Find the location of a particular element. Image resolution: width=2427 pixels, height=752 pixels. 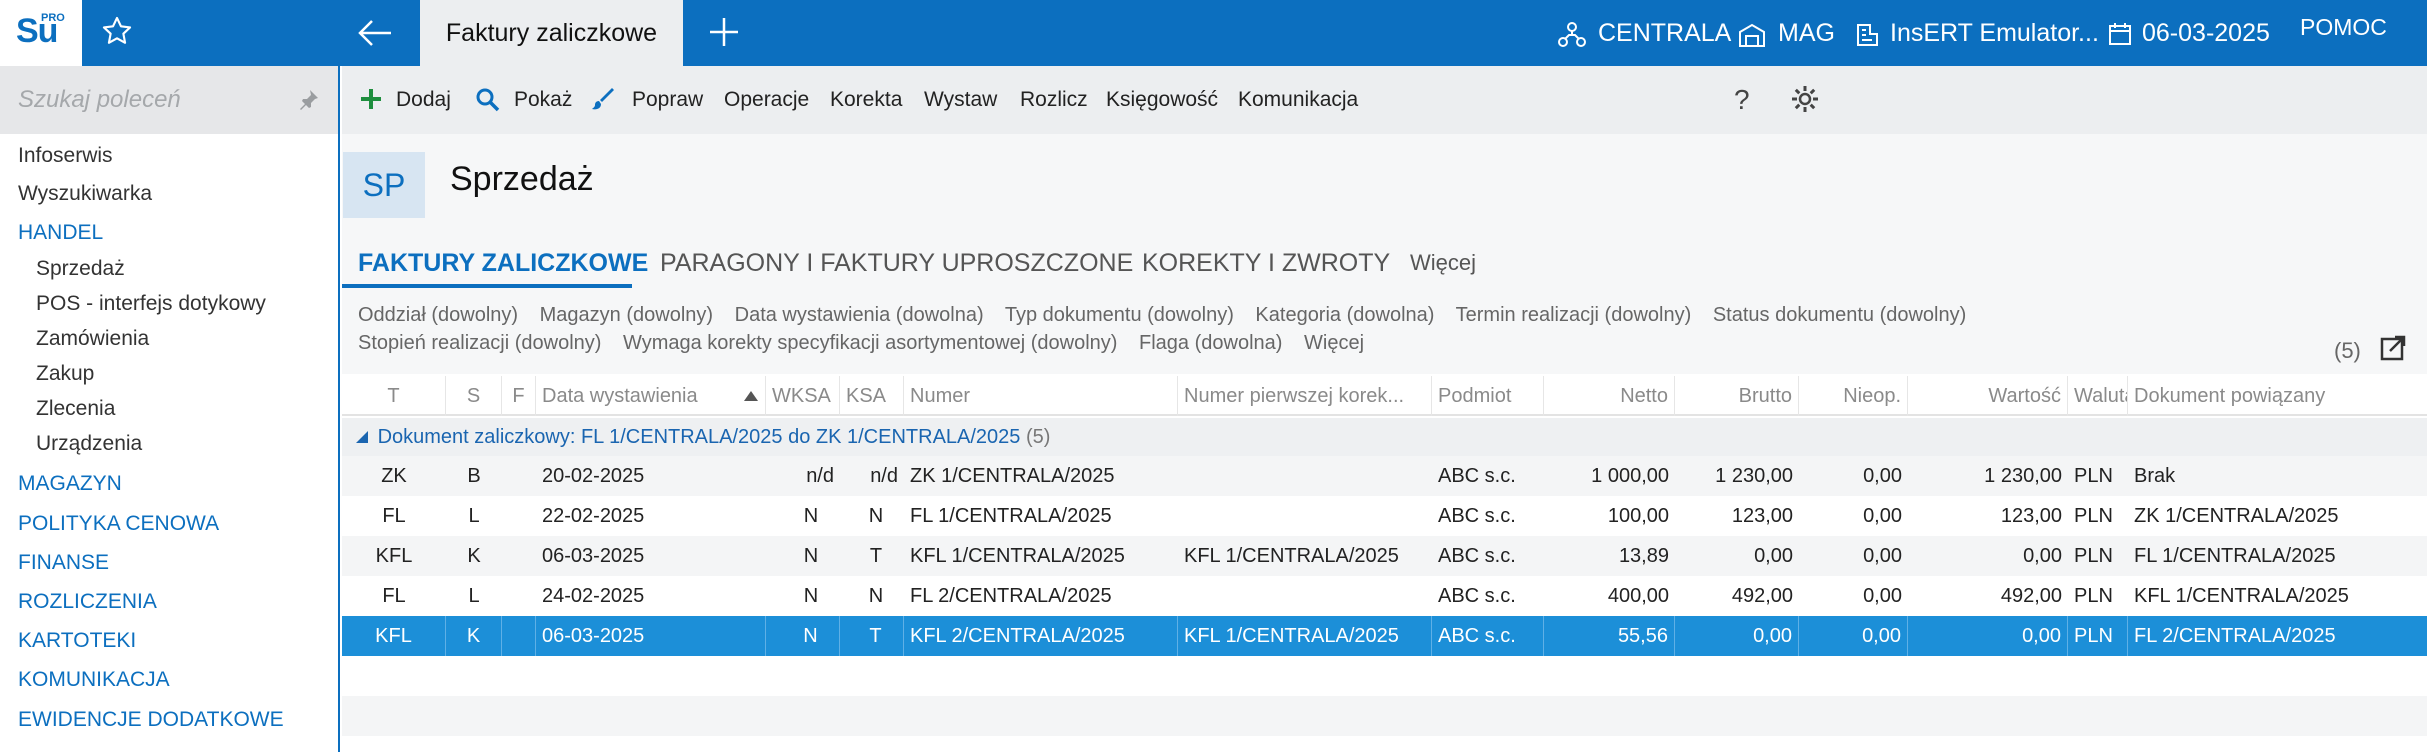

export-icon is located at coordinates (2393, 348).